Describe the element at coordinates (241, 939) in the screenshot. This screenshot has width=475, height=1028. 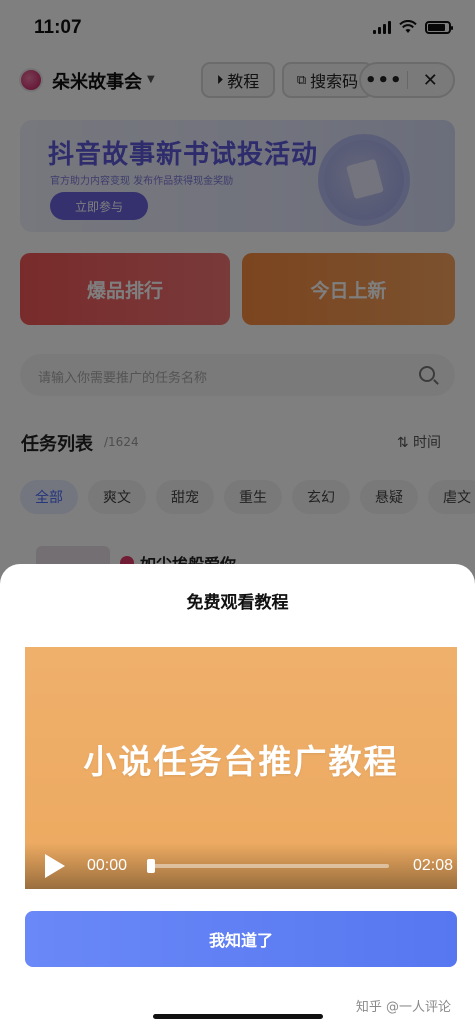
I see `got-it-button: 我知道了` at that location.